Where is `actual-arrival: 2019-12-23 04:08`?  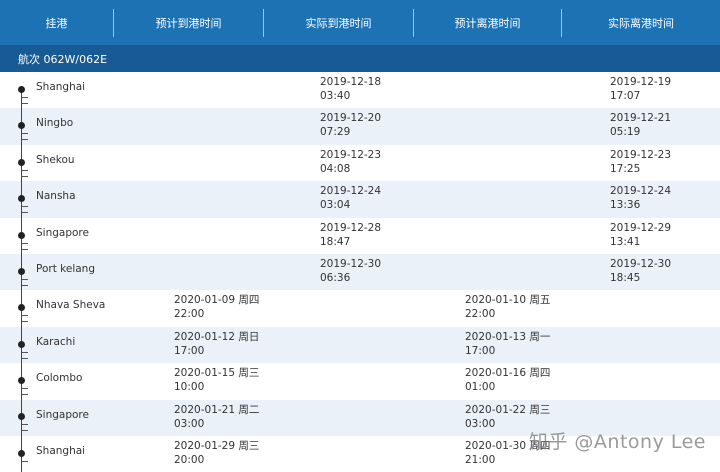 actual-arrival: 2019-12-23 04:08 is located at coordinates (351, 161).